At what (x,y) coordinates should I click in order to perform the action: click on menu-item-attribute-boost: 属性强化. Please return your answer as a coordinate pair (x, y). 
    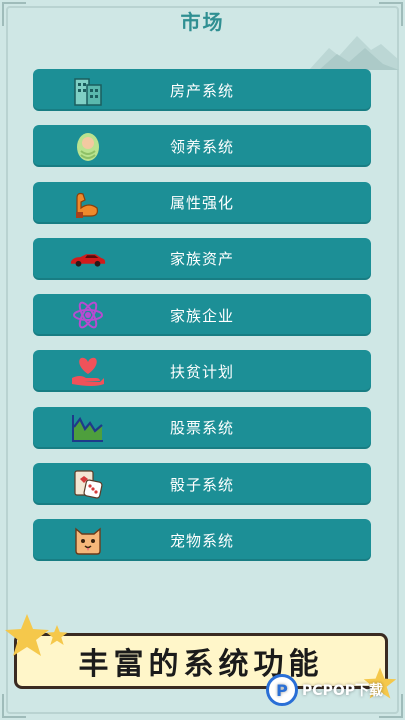
    Looking at the image, I should click on (202, 202).